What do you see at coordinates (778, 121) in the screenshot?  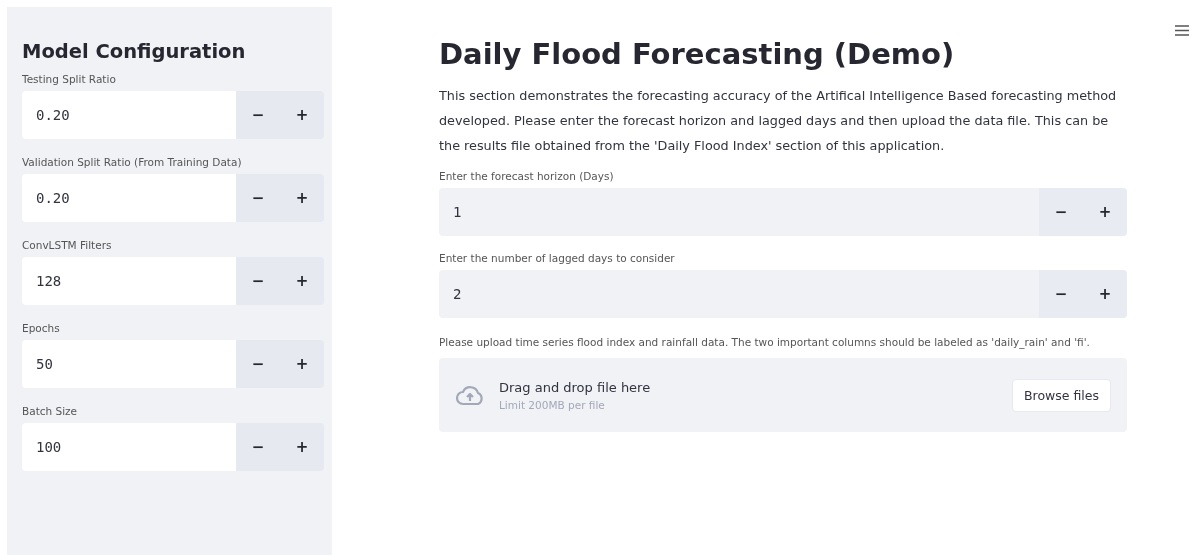 I see `description-text: This section demonstrates the forecasting accuracy of the Artifical Intelligence Based forecasting method developed. Please enter the forecast horizon and lagged days and then upload the data file. This can be the results file obtained from the 'Daily Flood Index' section of this application.` at bounding box center [778, 121].